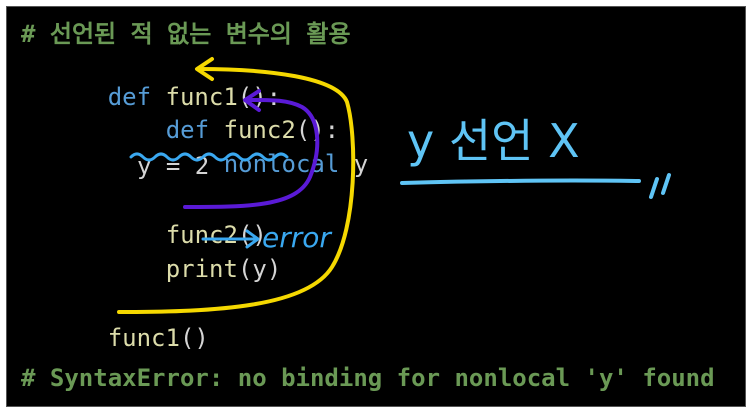  I want to click on code-line-assign: y = 2, so click(173, 166).